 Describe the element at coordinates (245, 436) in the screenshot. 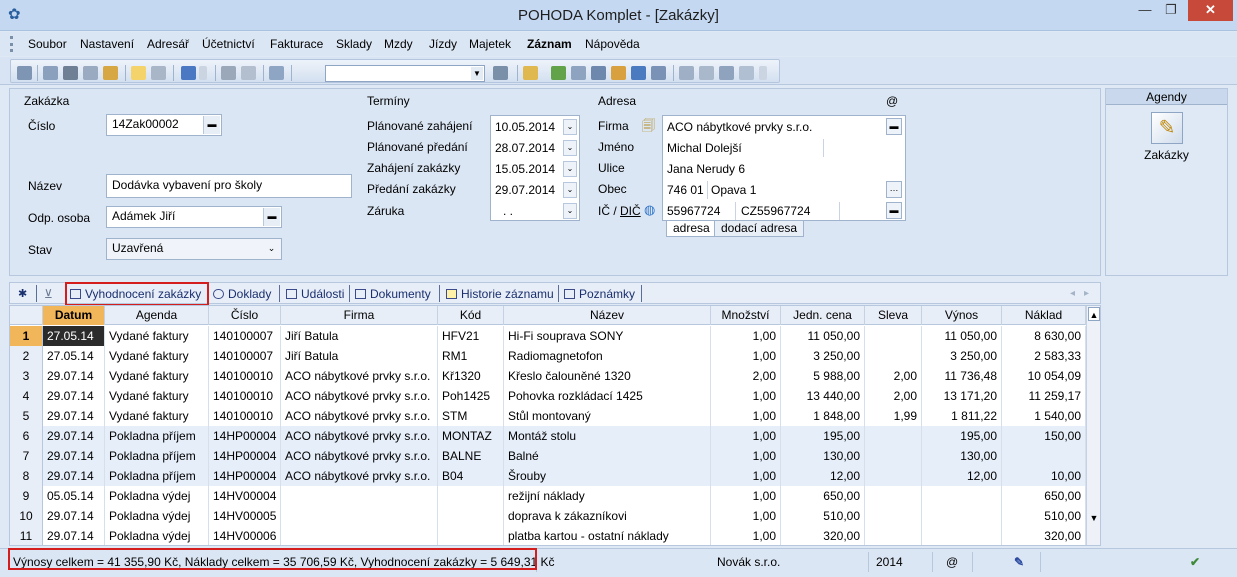

I see `cell-cislo: 14HP00004` at that location.